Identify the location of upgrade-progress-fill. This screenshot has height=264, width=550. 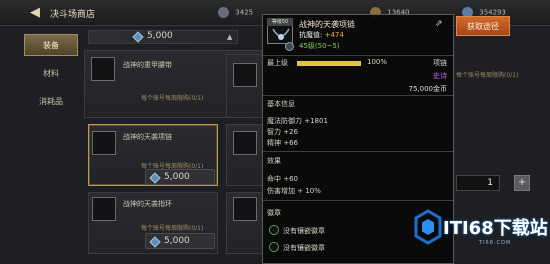
(329, 63).